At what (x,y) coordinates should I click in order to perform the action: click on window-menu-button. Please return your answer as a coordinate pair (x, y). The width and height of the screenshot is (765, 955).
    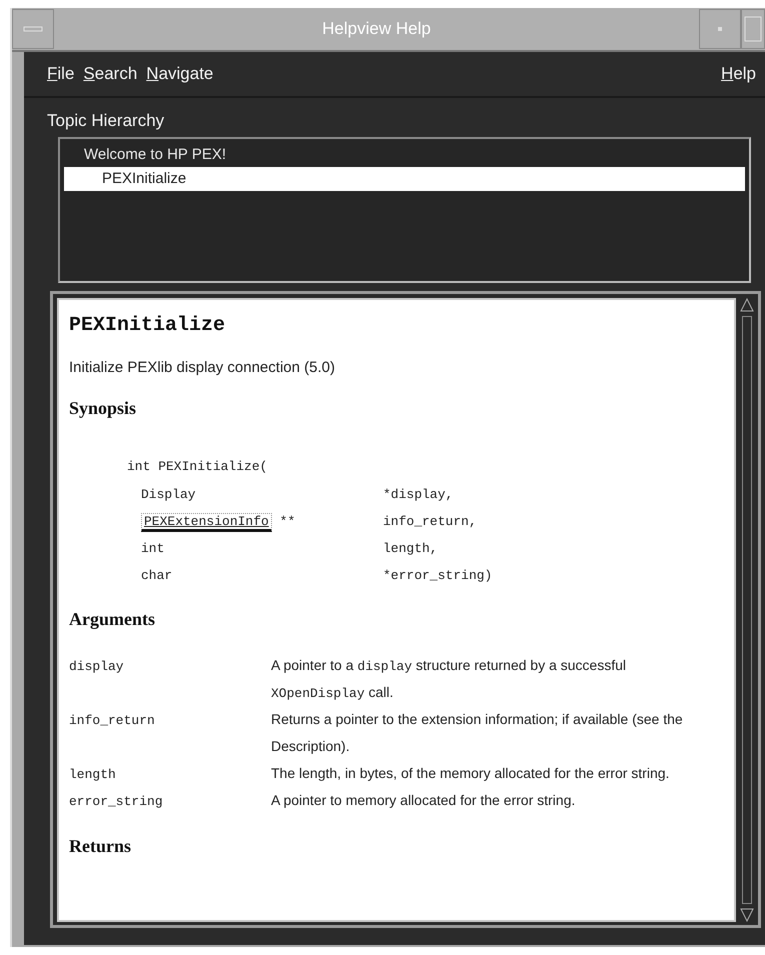
    Looking at the image, I should click on (33, 29).